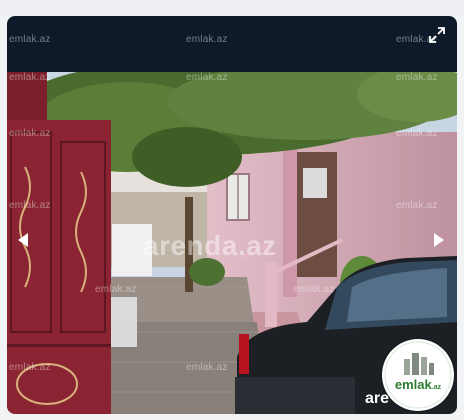 Image resolution: width=464 pixels, height=420 pixels. Describe the element at coordinates (232, 8) in the screenshot. I see `top-strip` at that location.